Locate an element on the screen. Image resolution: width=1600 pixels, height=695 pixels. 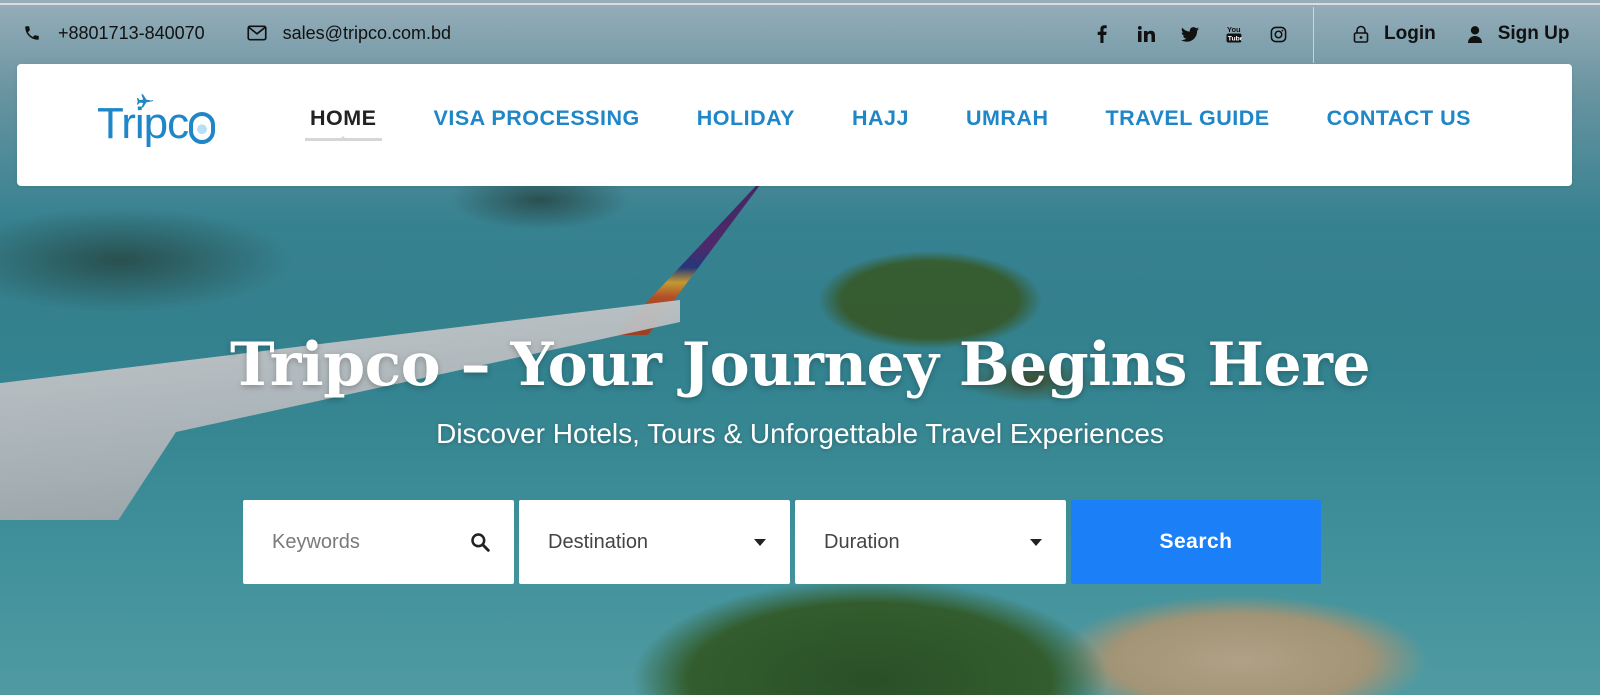
youtube-icon: You Tube is located at coordinates (1234, 34).